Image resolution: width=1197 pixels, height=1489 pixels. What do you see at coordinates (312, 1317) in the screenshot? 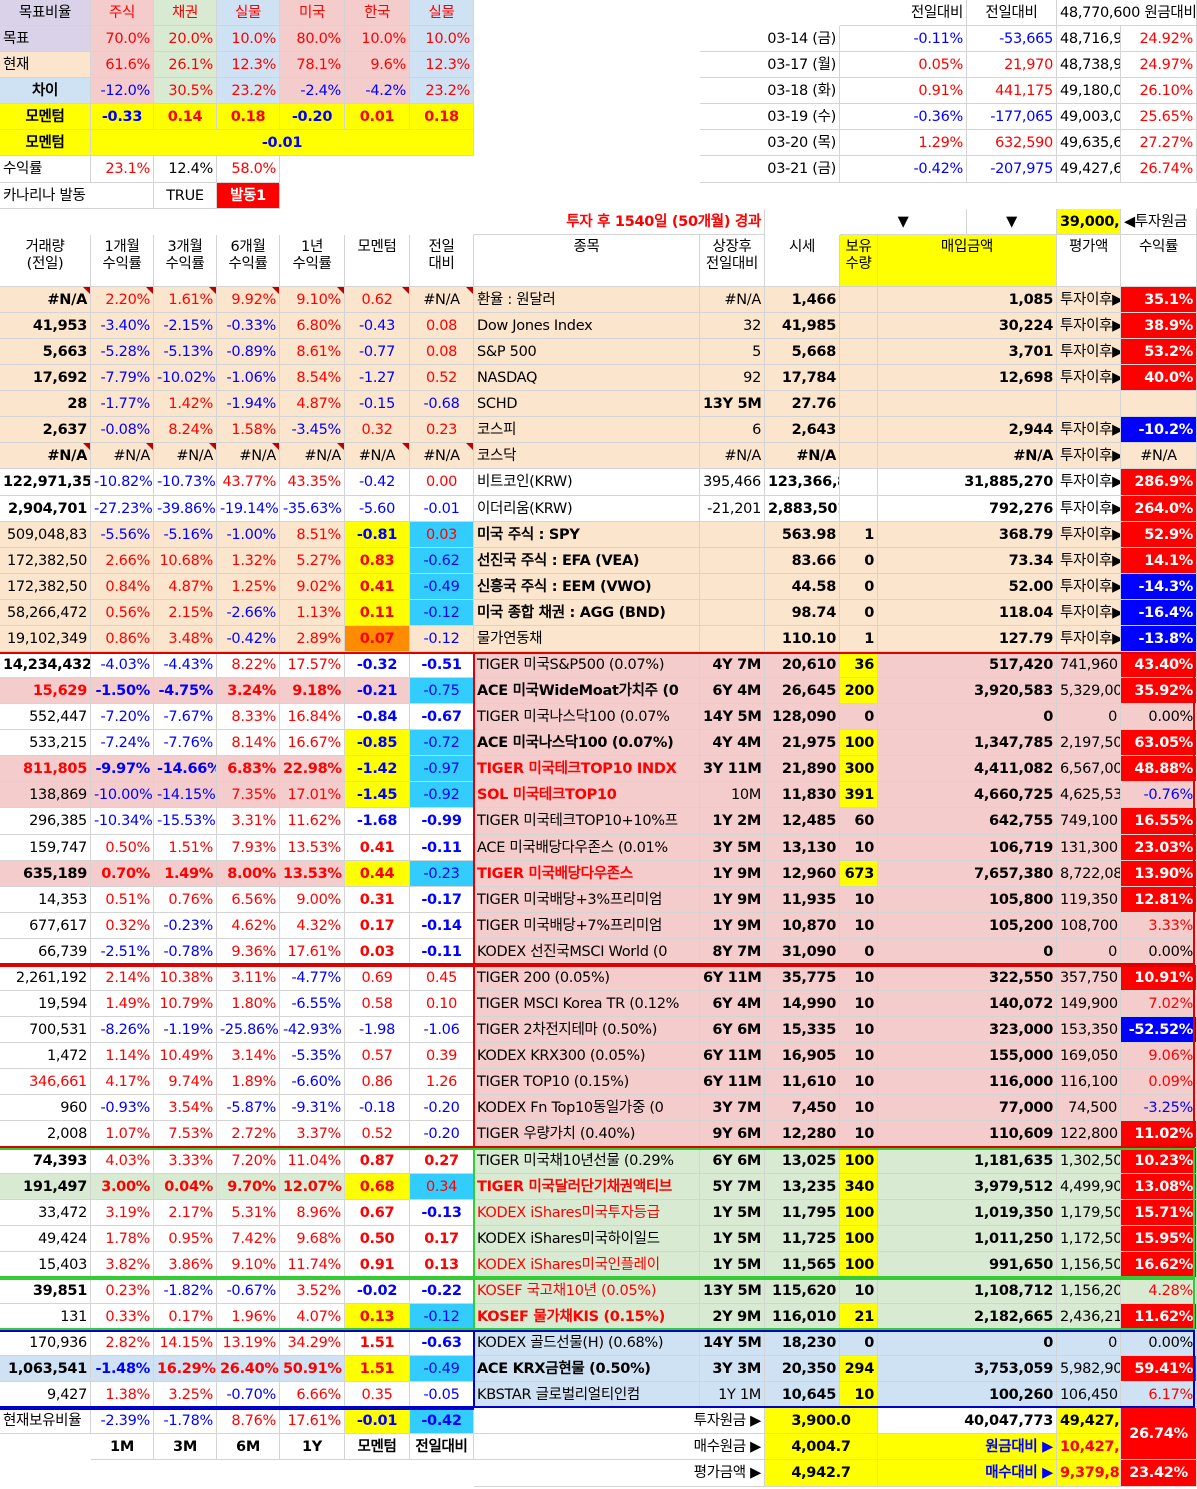
I see `row50-return-1y: 4.07%` at bounding box center [312, 1317].